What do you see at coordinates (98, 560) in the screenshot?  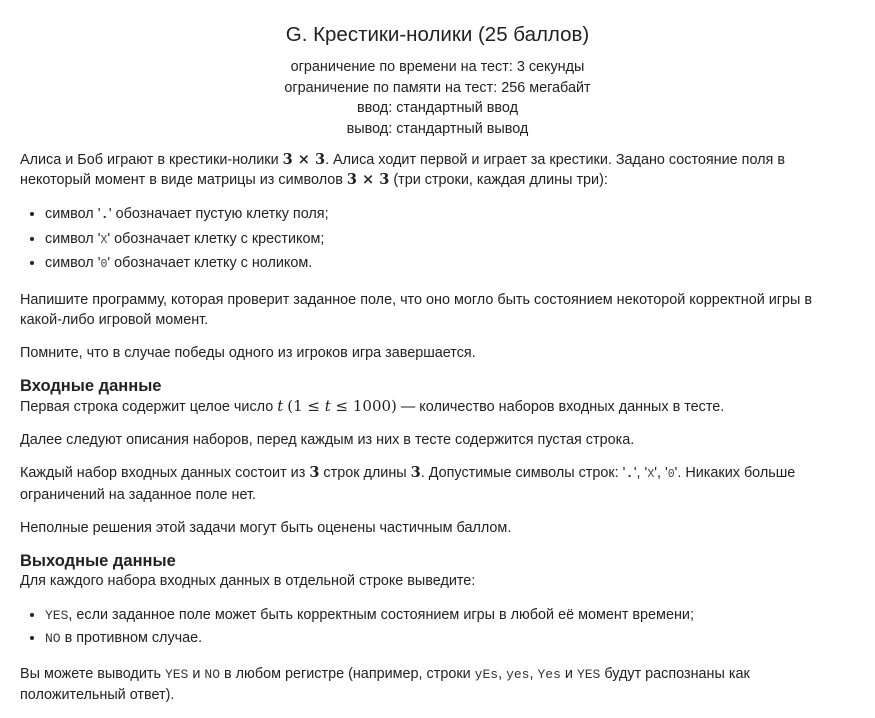 I see `output-heading: Выходные данные` at bounding box center [98, 560].